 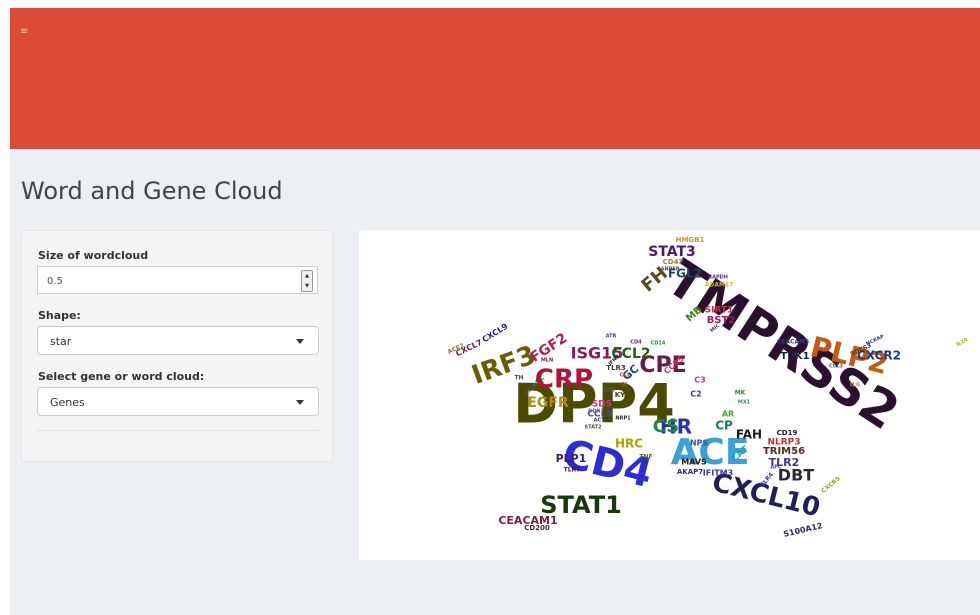 What do you see at coordinates (784, 451) in the screenshot?
I see `cloud-word-trim56: TRIM56` at bounding box center [784, 451].